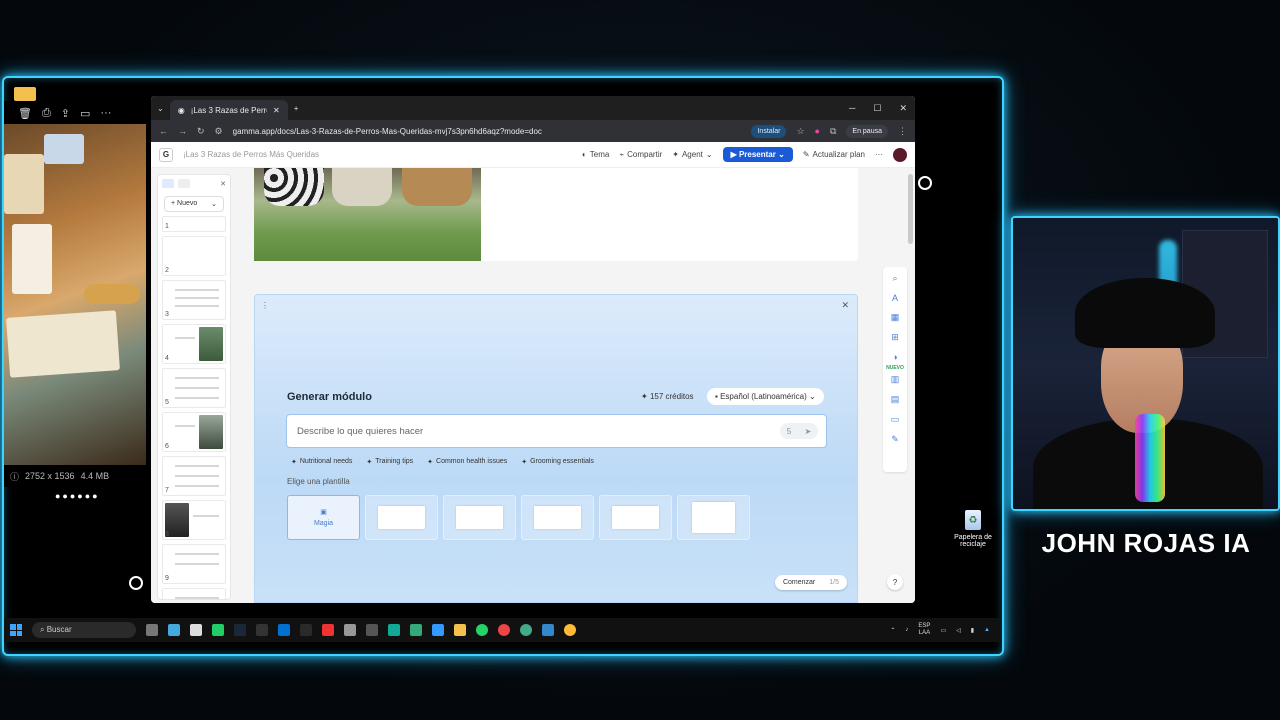  I want to click on vpn-icon, so click(416, 630).